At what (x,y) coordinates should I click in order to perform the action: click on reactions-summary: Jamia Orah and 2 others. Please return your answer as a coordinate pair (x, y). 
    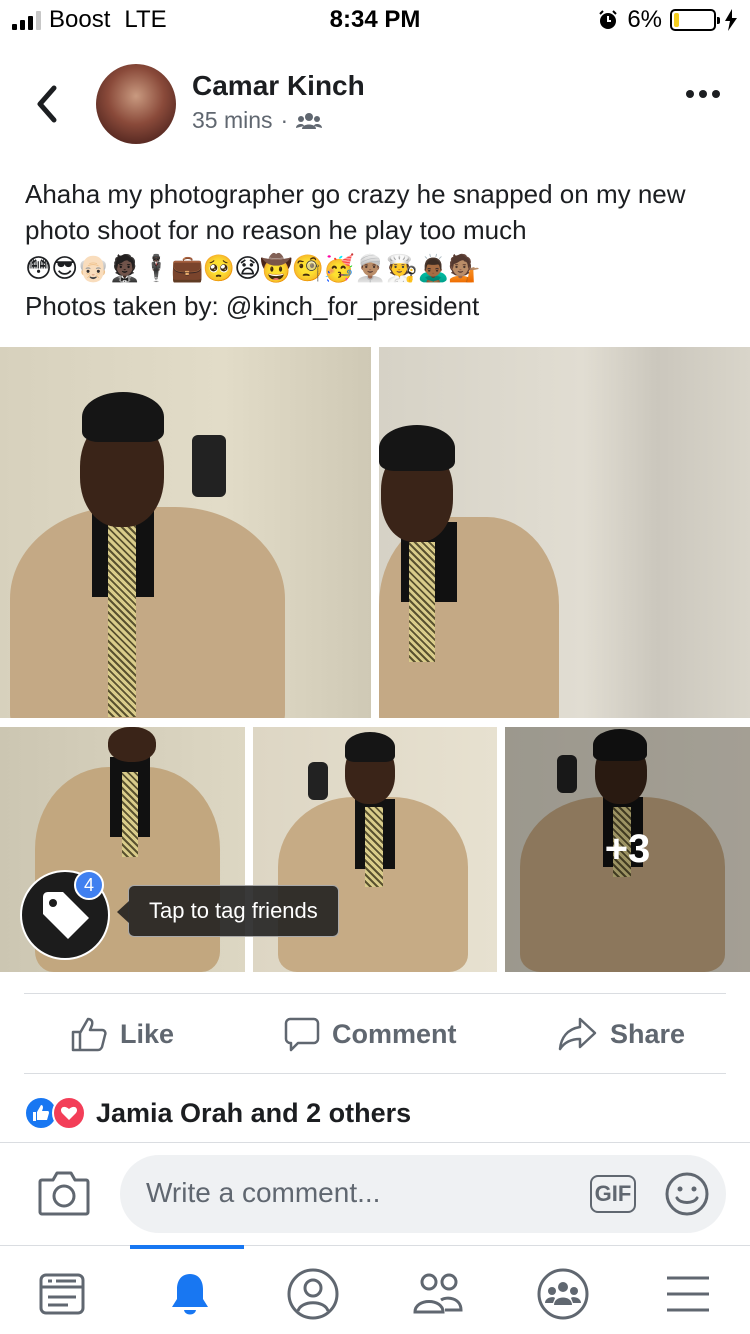
    Looking at the image, I should click on (217, 1113).